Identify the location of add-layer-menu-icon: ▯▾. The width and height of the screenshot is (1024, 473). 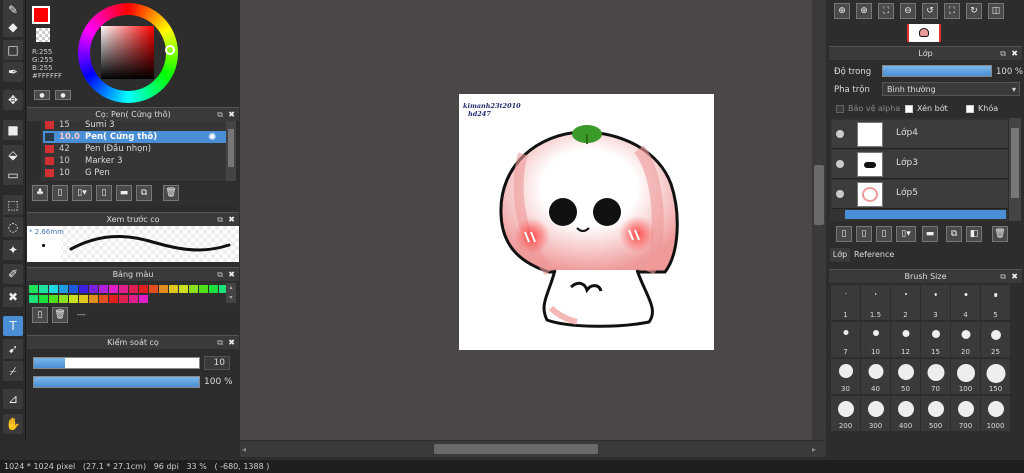
(906, 234).